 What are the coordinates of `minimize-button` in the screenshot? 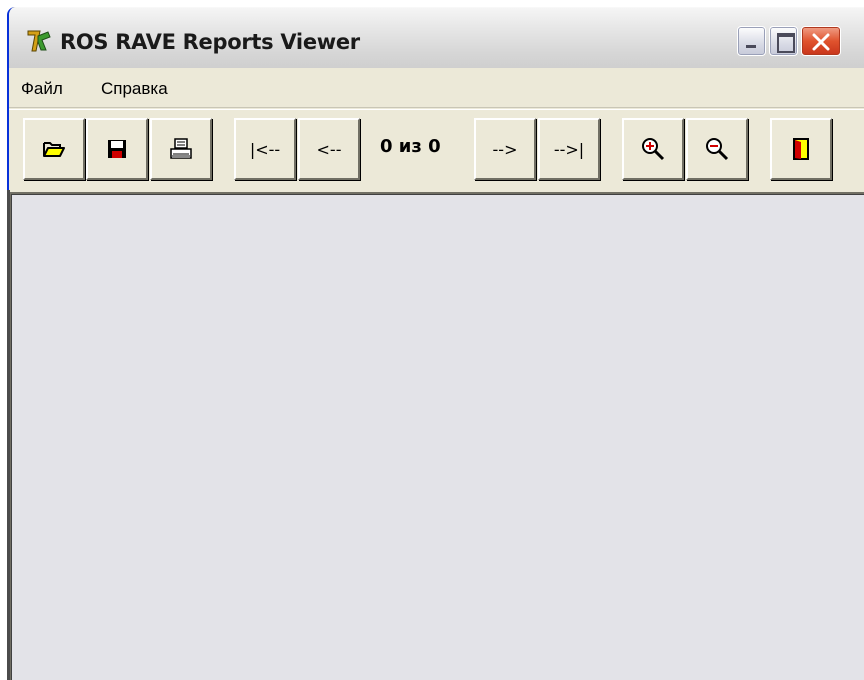 It's located at (751, 41).